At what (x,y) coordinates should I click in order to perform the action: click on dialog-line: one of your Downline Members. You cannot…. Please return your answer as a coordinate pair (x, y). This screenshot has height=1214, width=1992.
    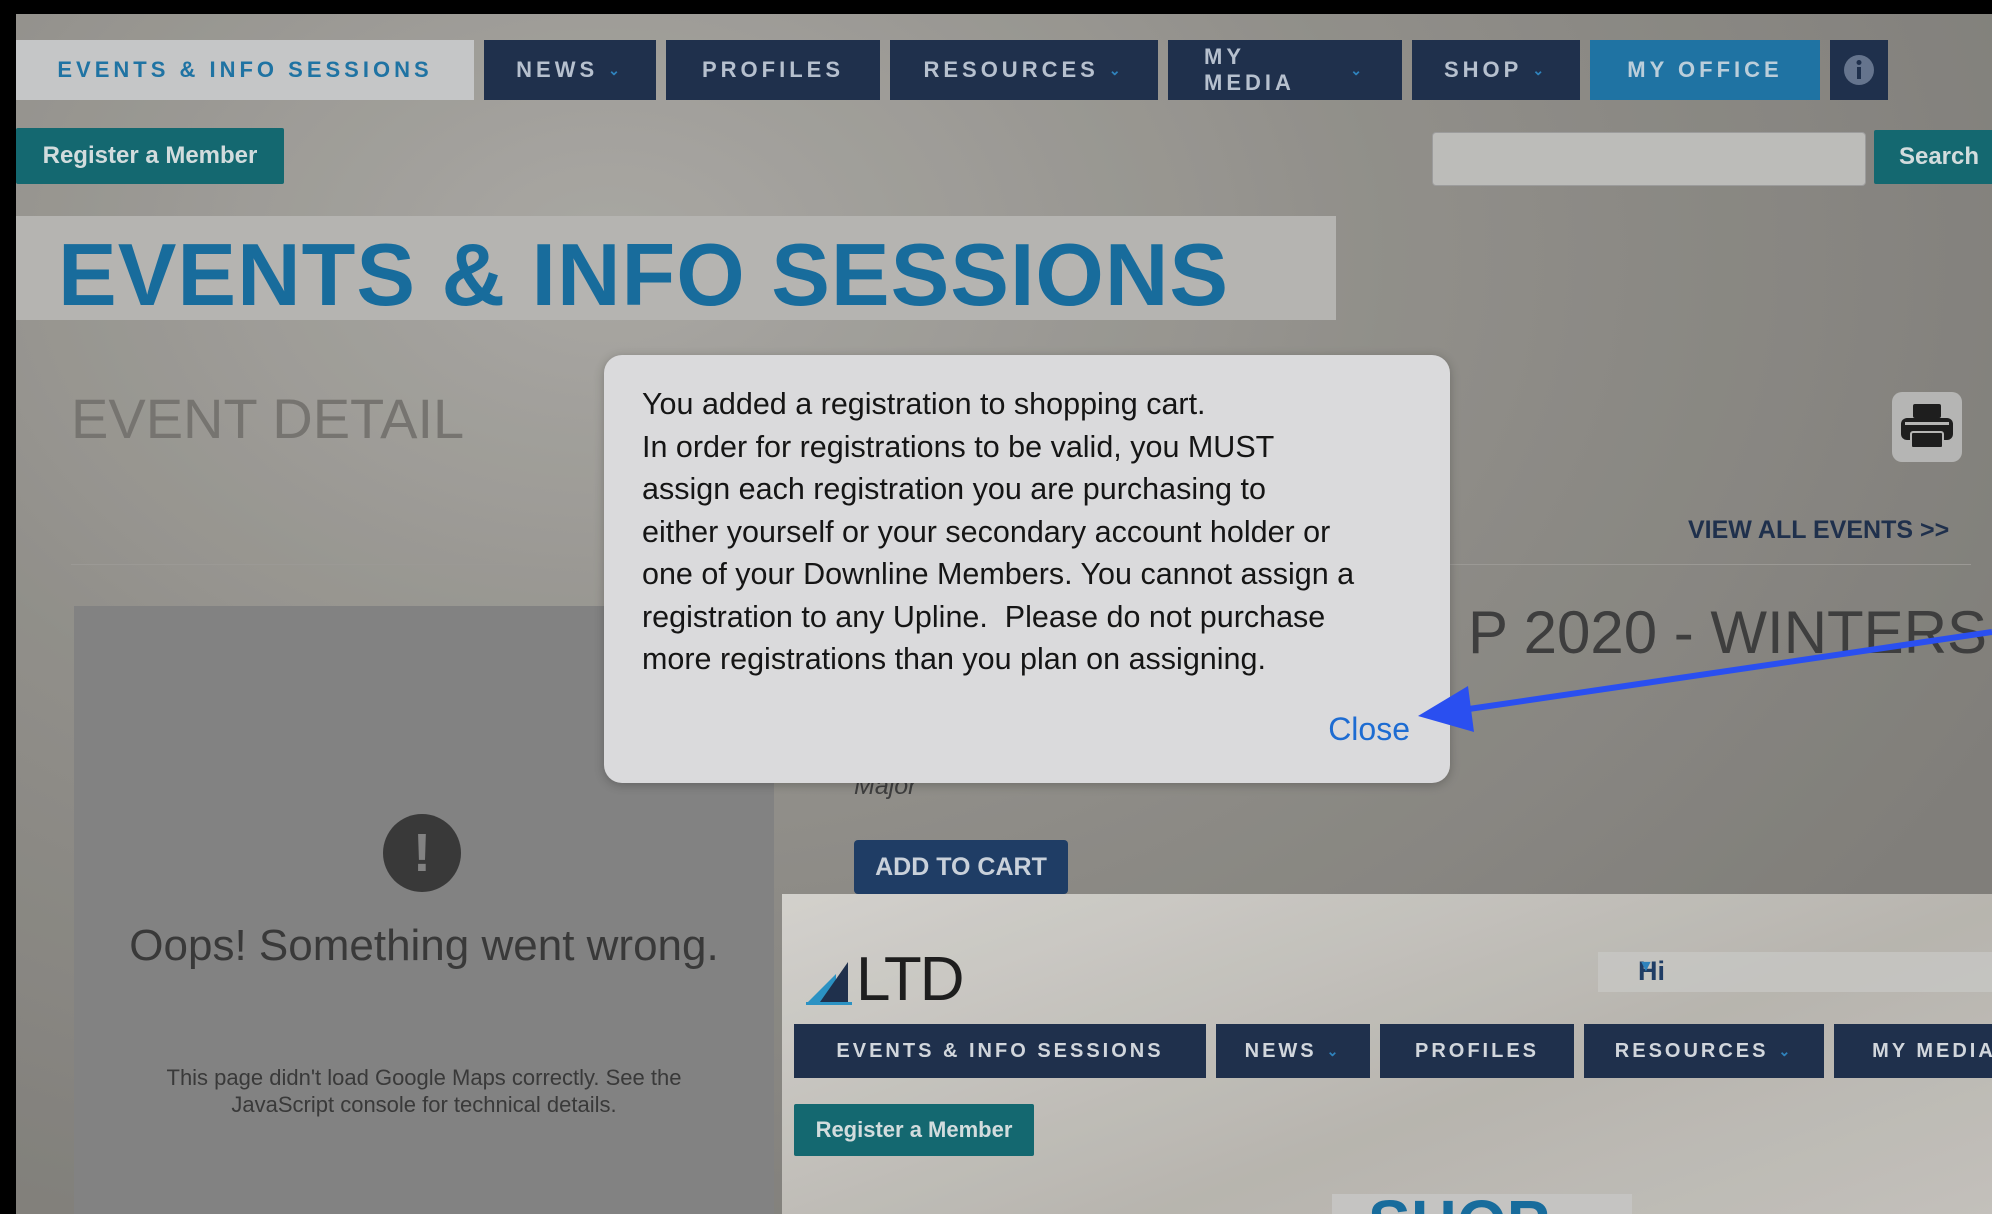
    Looking at the image, I should click on (998, 574).